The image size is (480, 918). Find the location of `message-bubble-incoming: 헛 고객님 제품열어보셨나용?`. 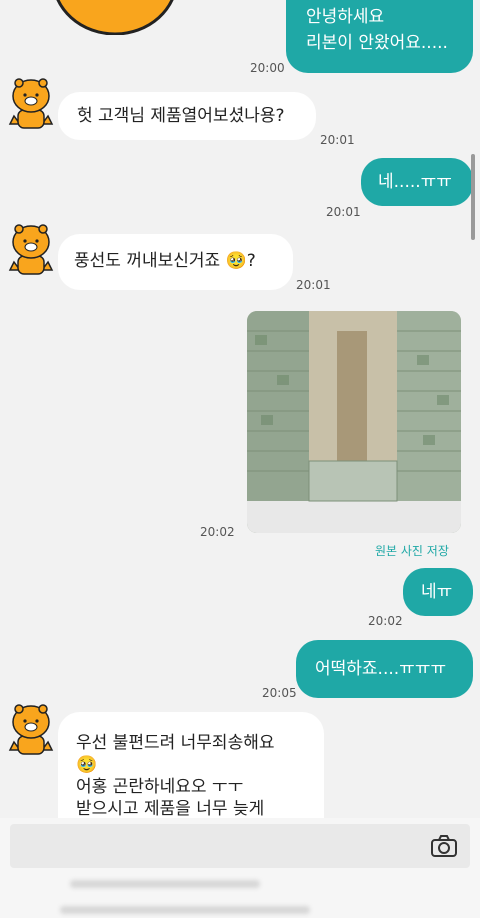

message-bubble-incoming: 헛 고객님 제품열어보셨나용? is located at coordinates (187, 116).